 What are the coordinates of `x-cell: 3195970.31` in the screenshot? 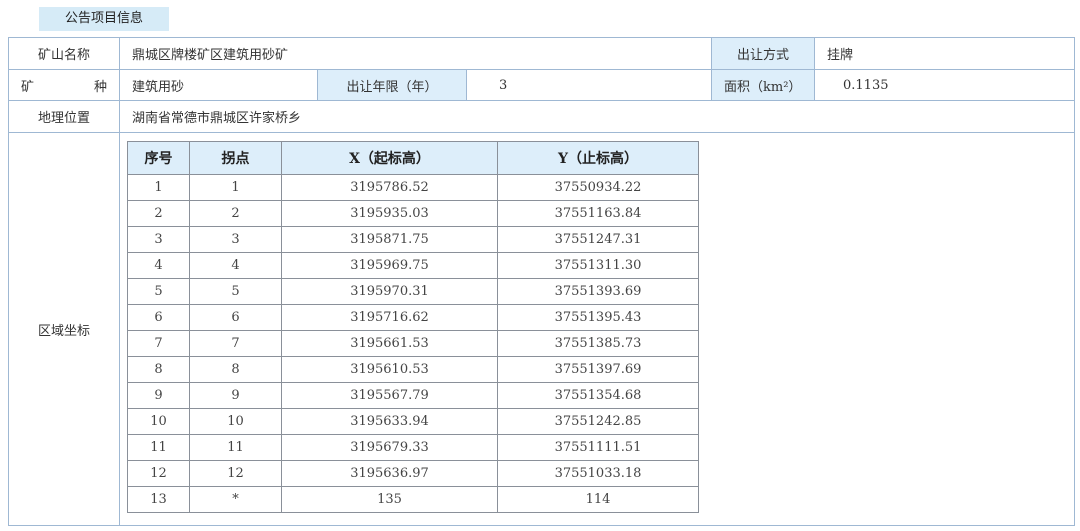 It's located at (389, 291).